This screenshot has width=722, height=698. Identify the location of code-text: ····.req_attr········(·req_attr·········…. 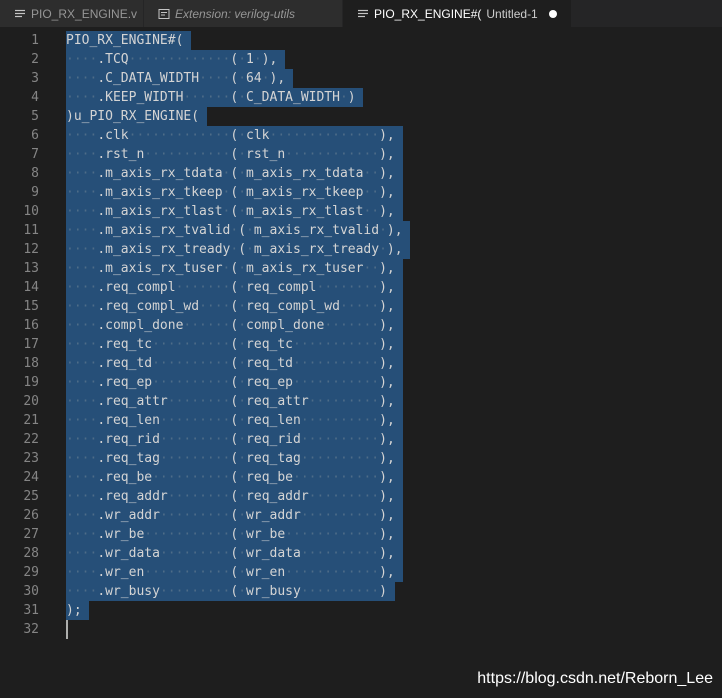
(234, 401).